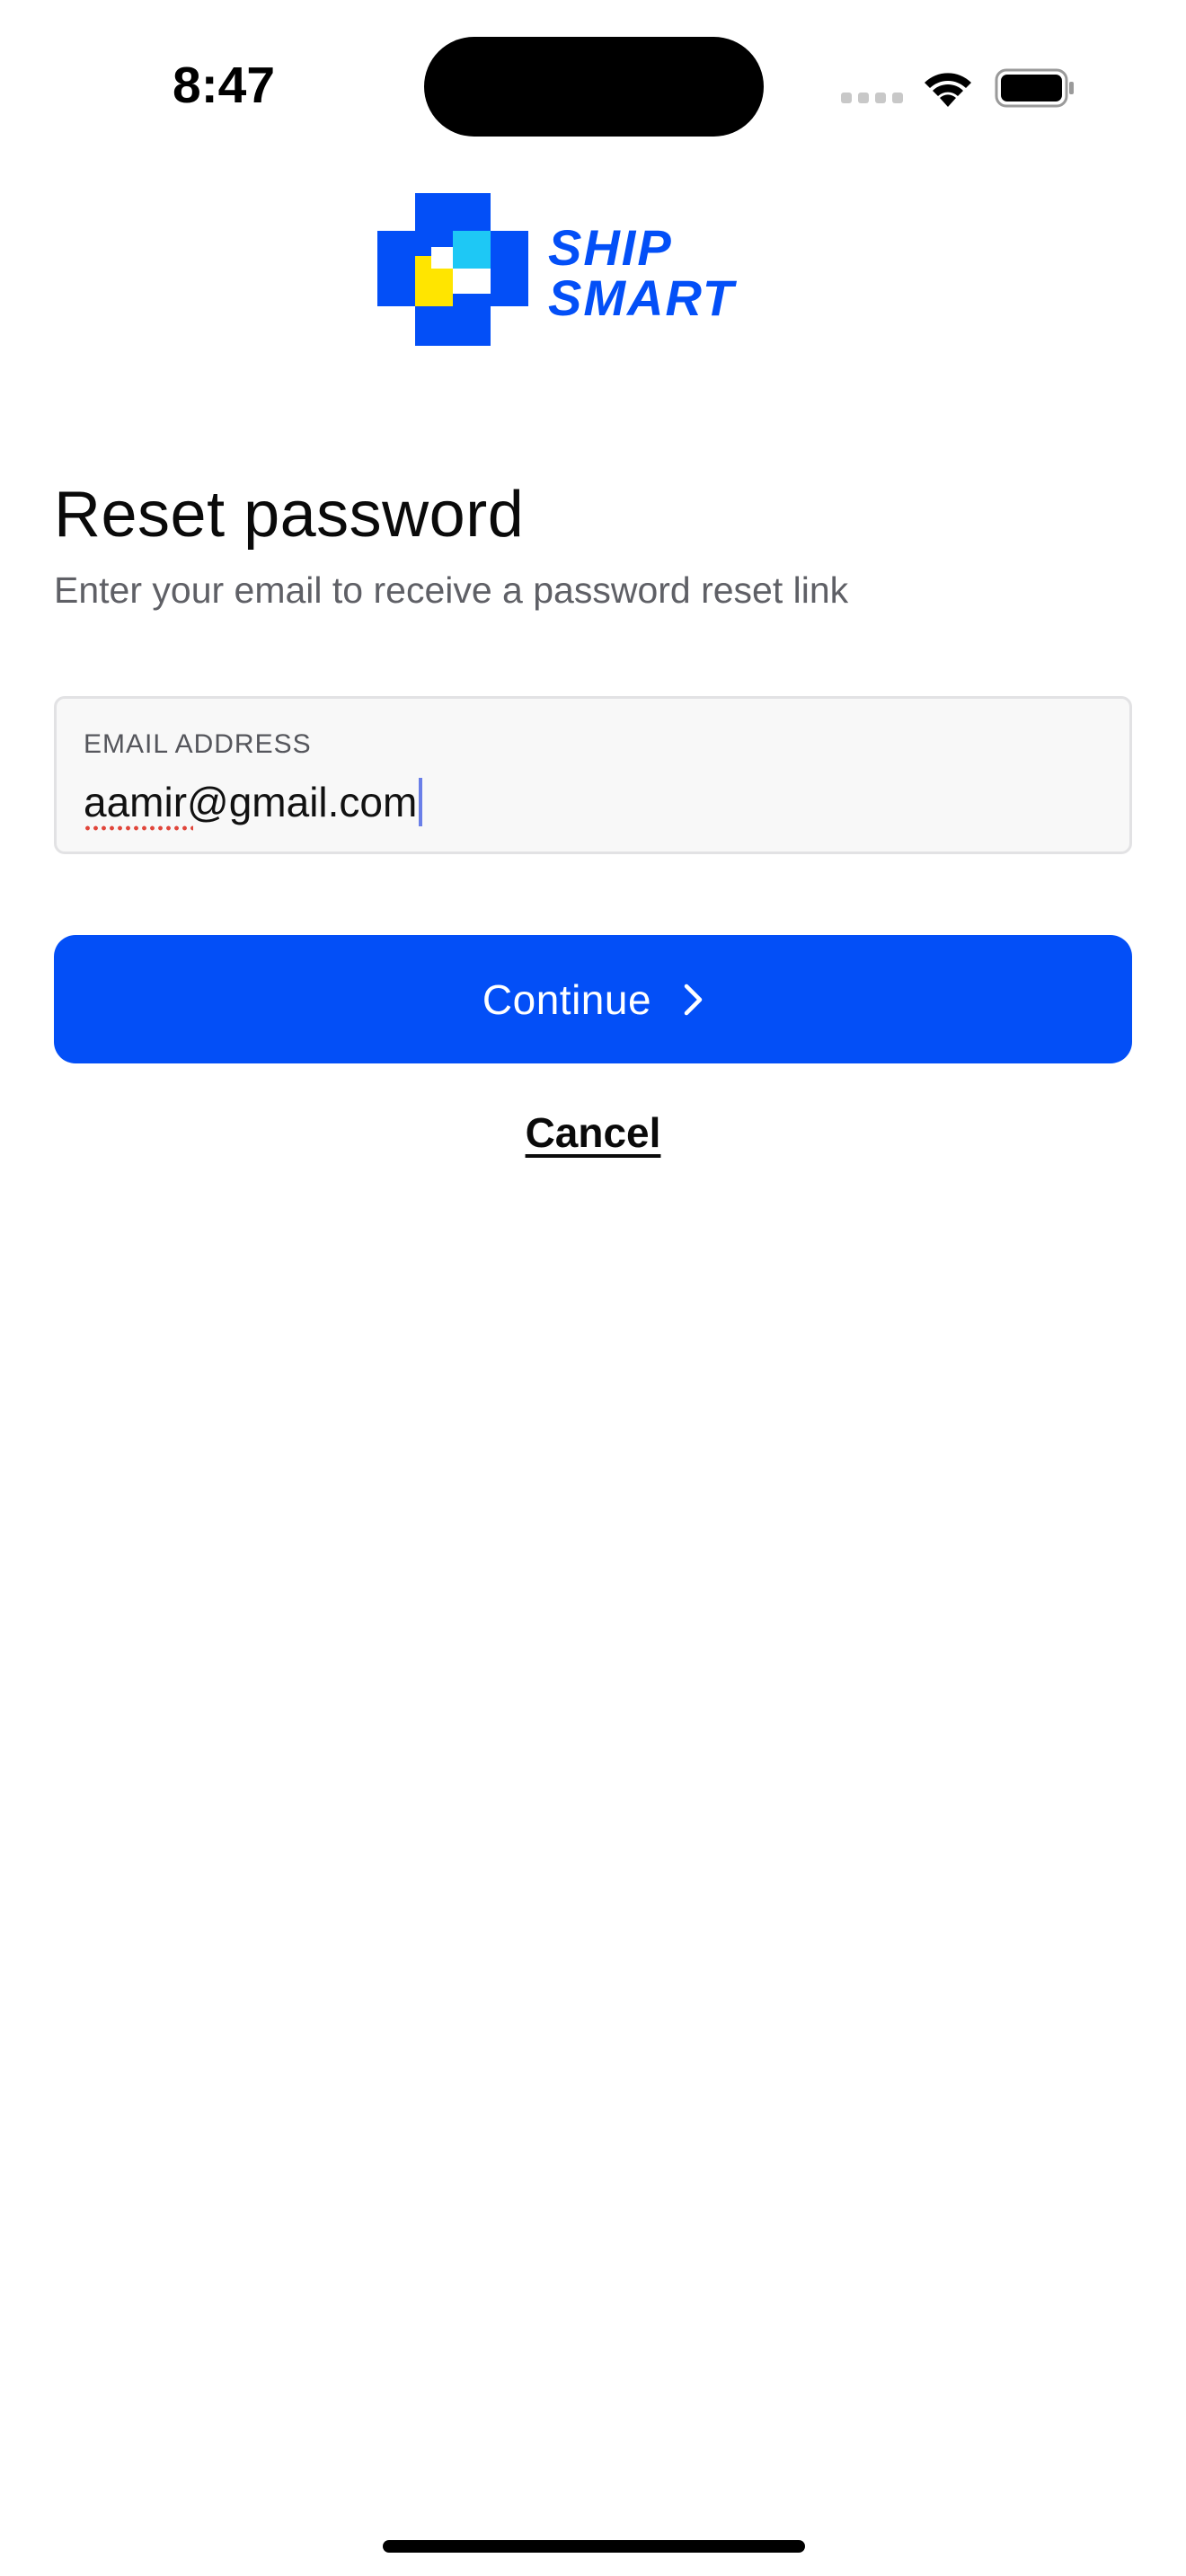 Image resolution: width=1186 pixels, height=2576 pixels. I want to click on status-time: 8:47, so click(224, 85).